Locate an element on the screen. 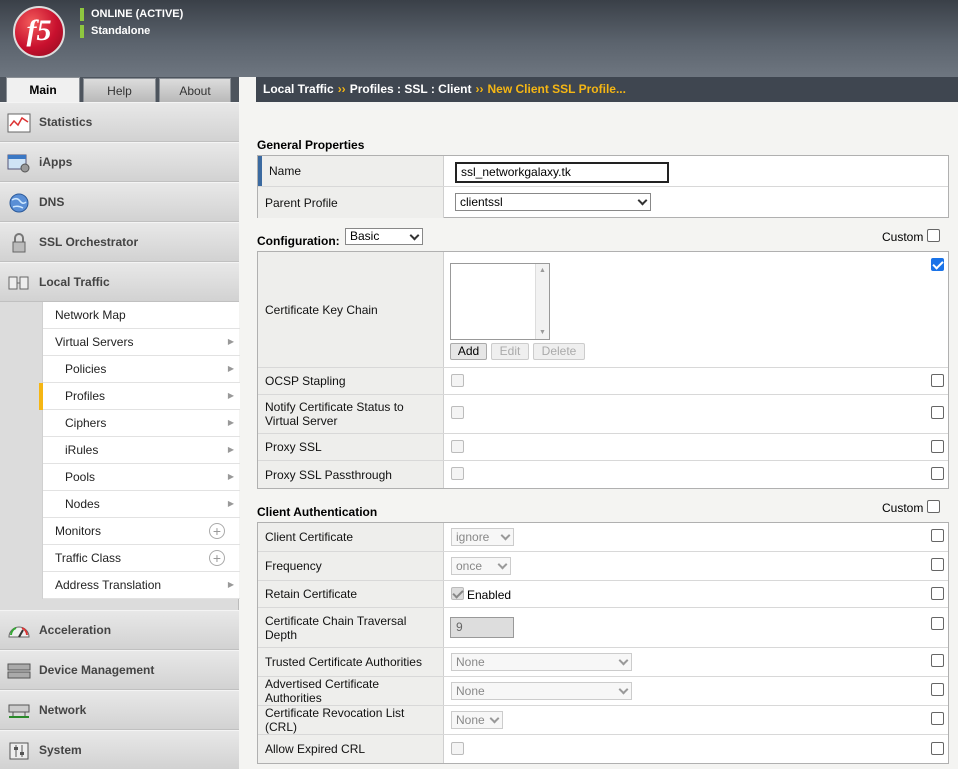 The image size is (958, 769). crl-select: None is located at coordinates (477, 720).